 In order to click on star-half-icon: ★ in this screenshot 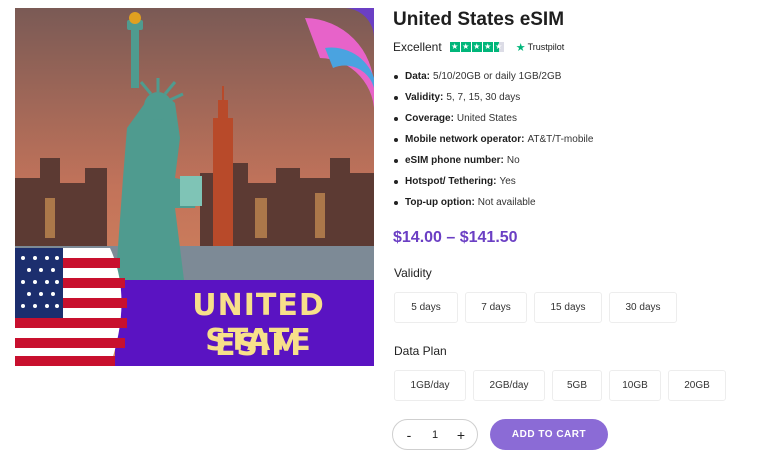, I will do `click(498, 47)`.